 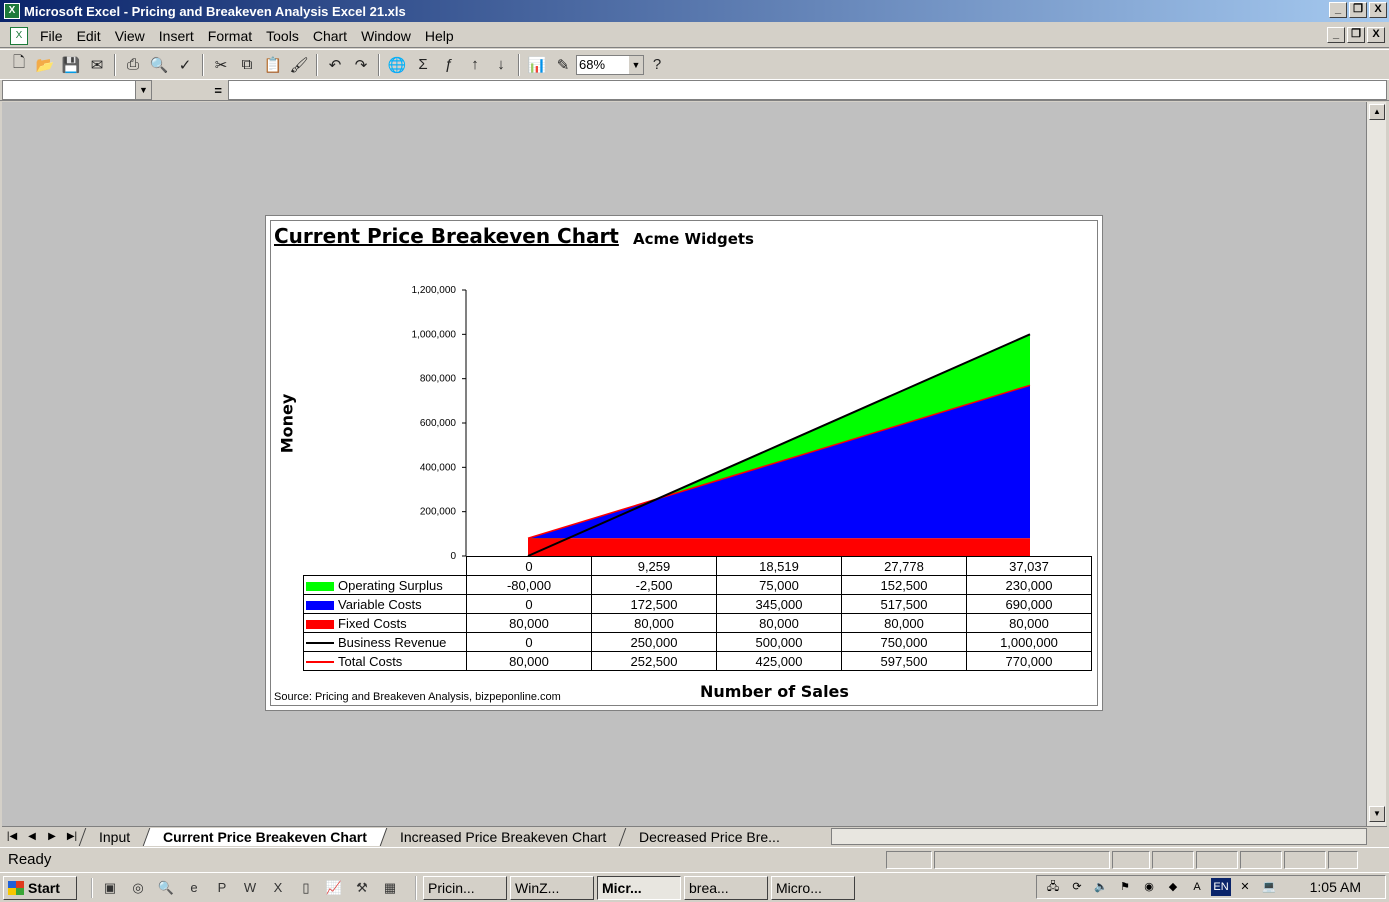 I want to click on antivirus-icon: ◉, so click(x=1149, y=887).